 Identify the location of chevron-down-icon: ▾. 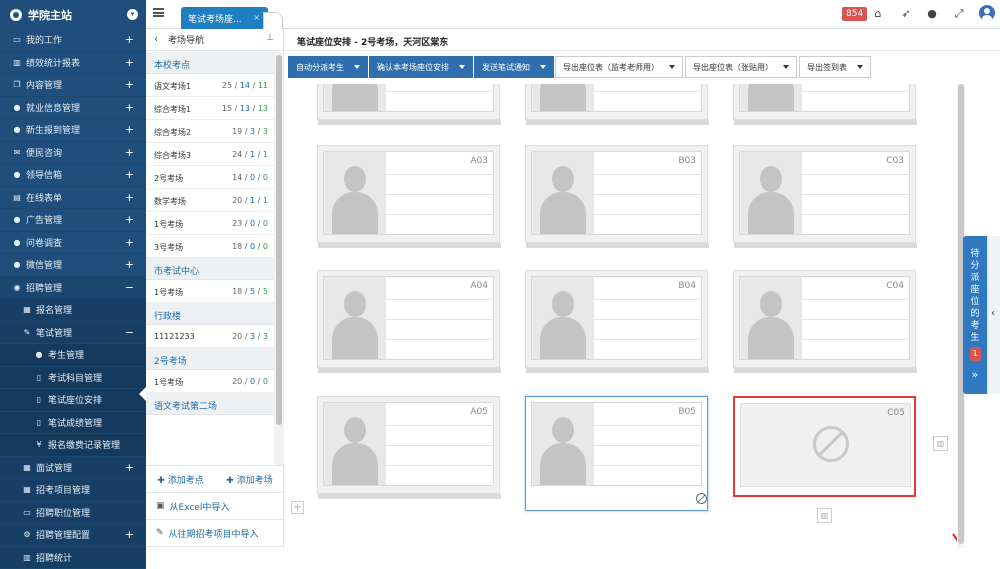
(132, 14).